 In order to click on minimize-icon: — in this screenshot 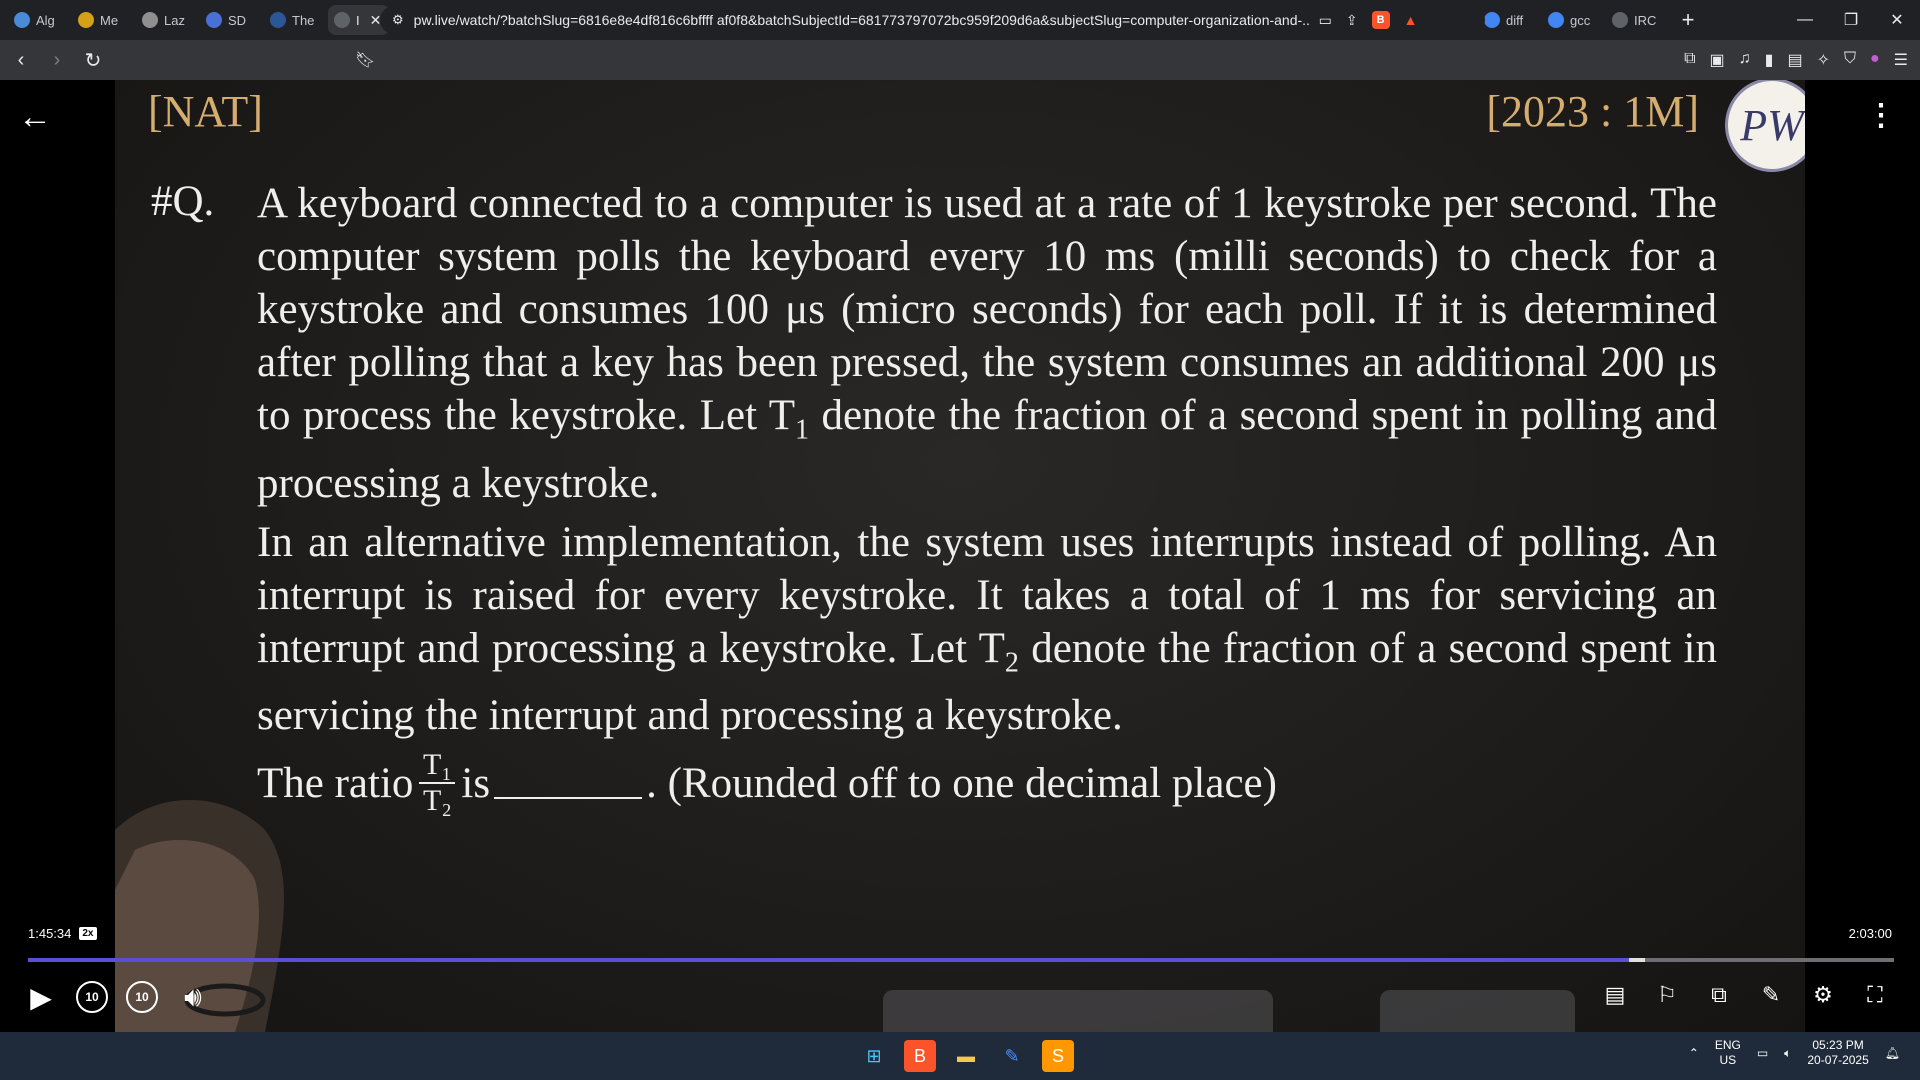, I will do `click(1805, 20)`.